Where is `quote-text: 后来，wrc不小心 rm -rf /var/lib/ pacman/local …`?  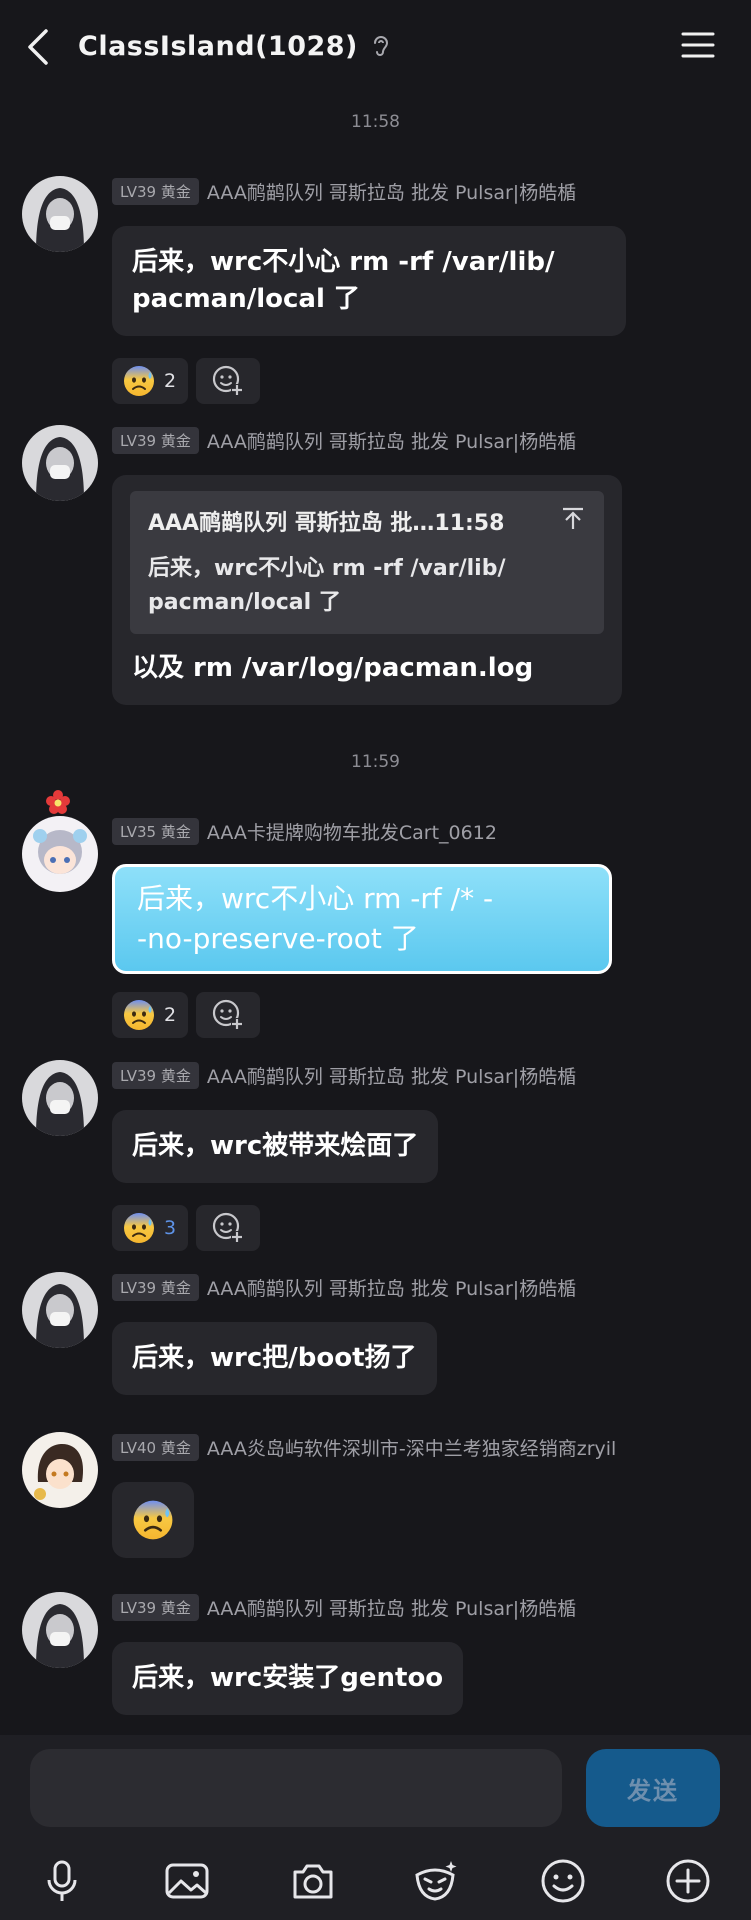
quote-text: 后来，wrc不小心 rm -rf /var/lib/ pacman/local … is located at coordinates (327, 585).